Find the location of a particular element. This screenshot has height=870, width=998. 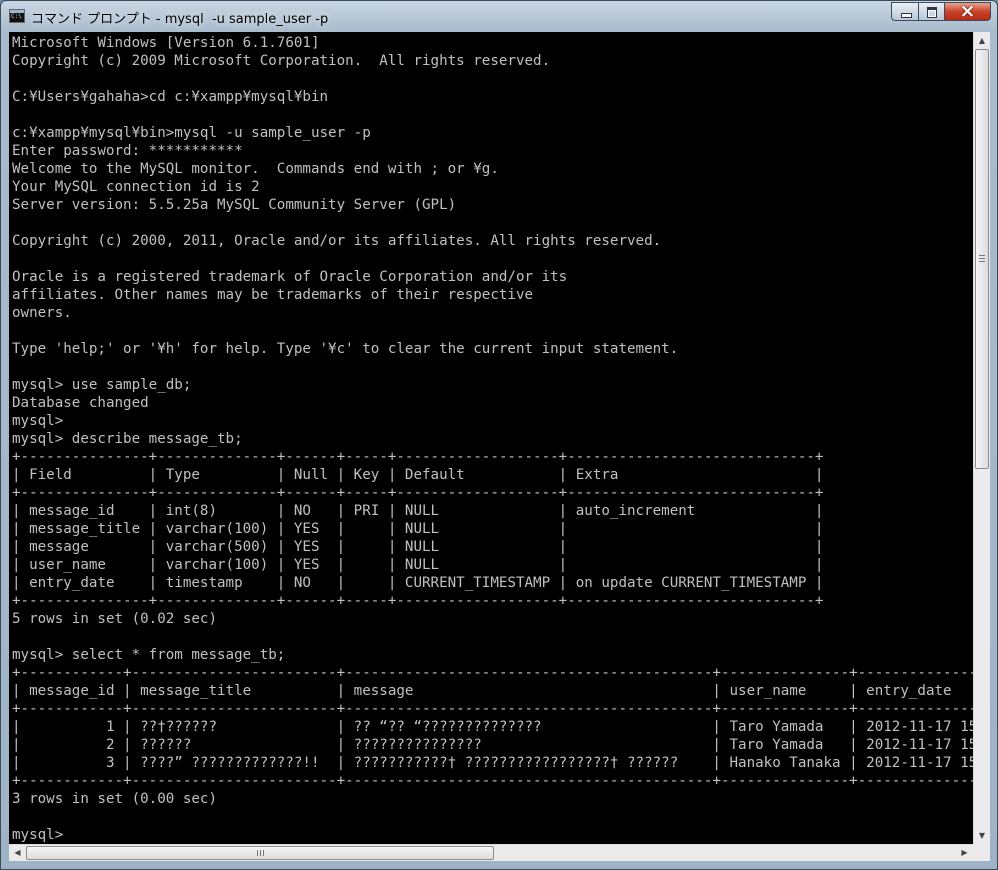

horizontal-scrollbar: ◀ ▶ is located at coordinates (491, 852).